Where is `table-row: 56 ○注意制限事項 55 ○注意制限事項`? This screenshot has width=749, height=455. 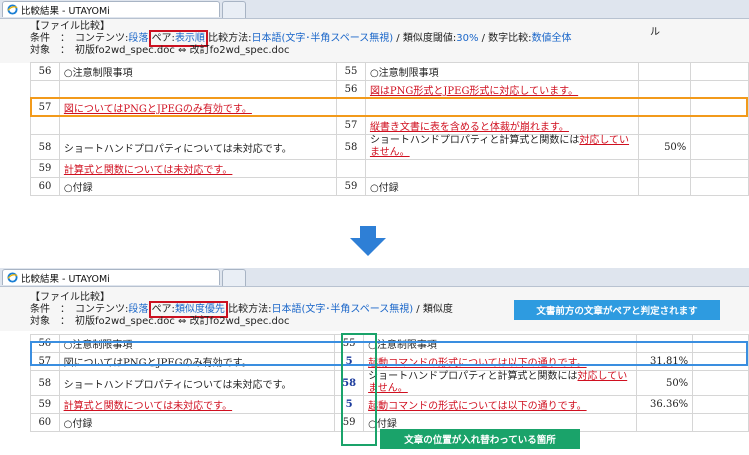
table-row: 56 ○注意制限事項 55 ○注意制限事項 is located at coordinates (389, 71).